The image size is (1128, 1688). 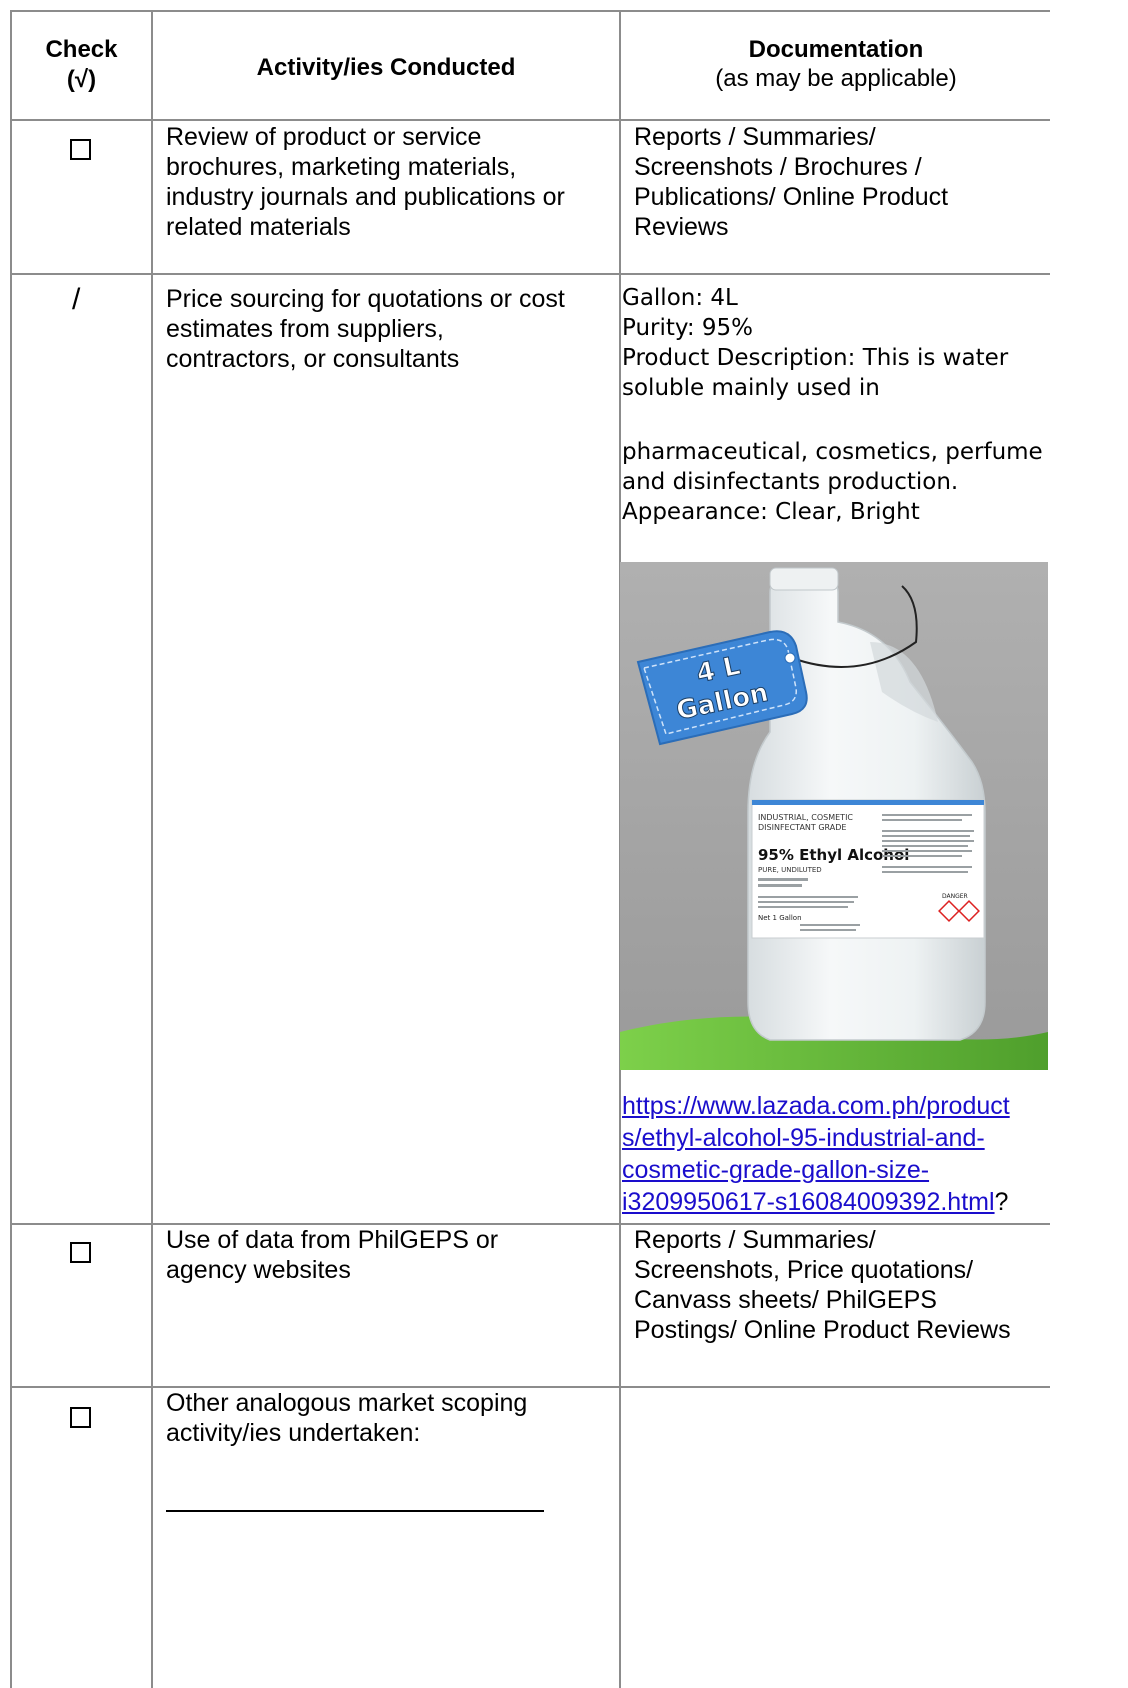 I want to click on doc-line: pharmaceutical, cosmetics, perfume, so click(x=832, y=452).